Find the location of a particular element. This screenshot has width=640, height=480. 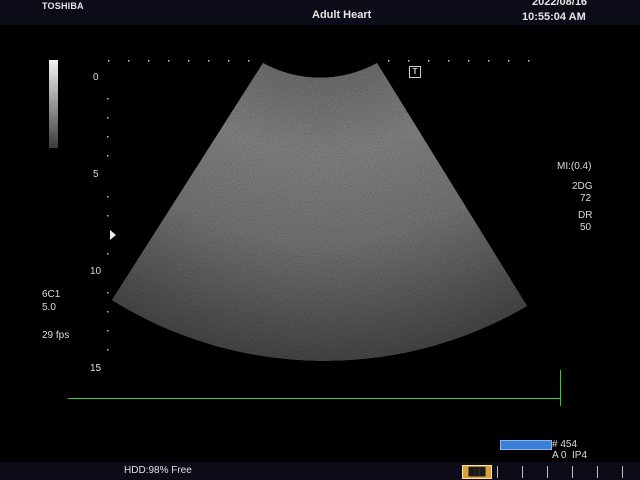

depth-label-5: 5 is located at coordinates (96, 174).